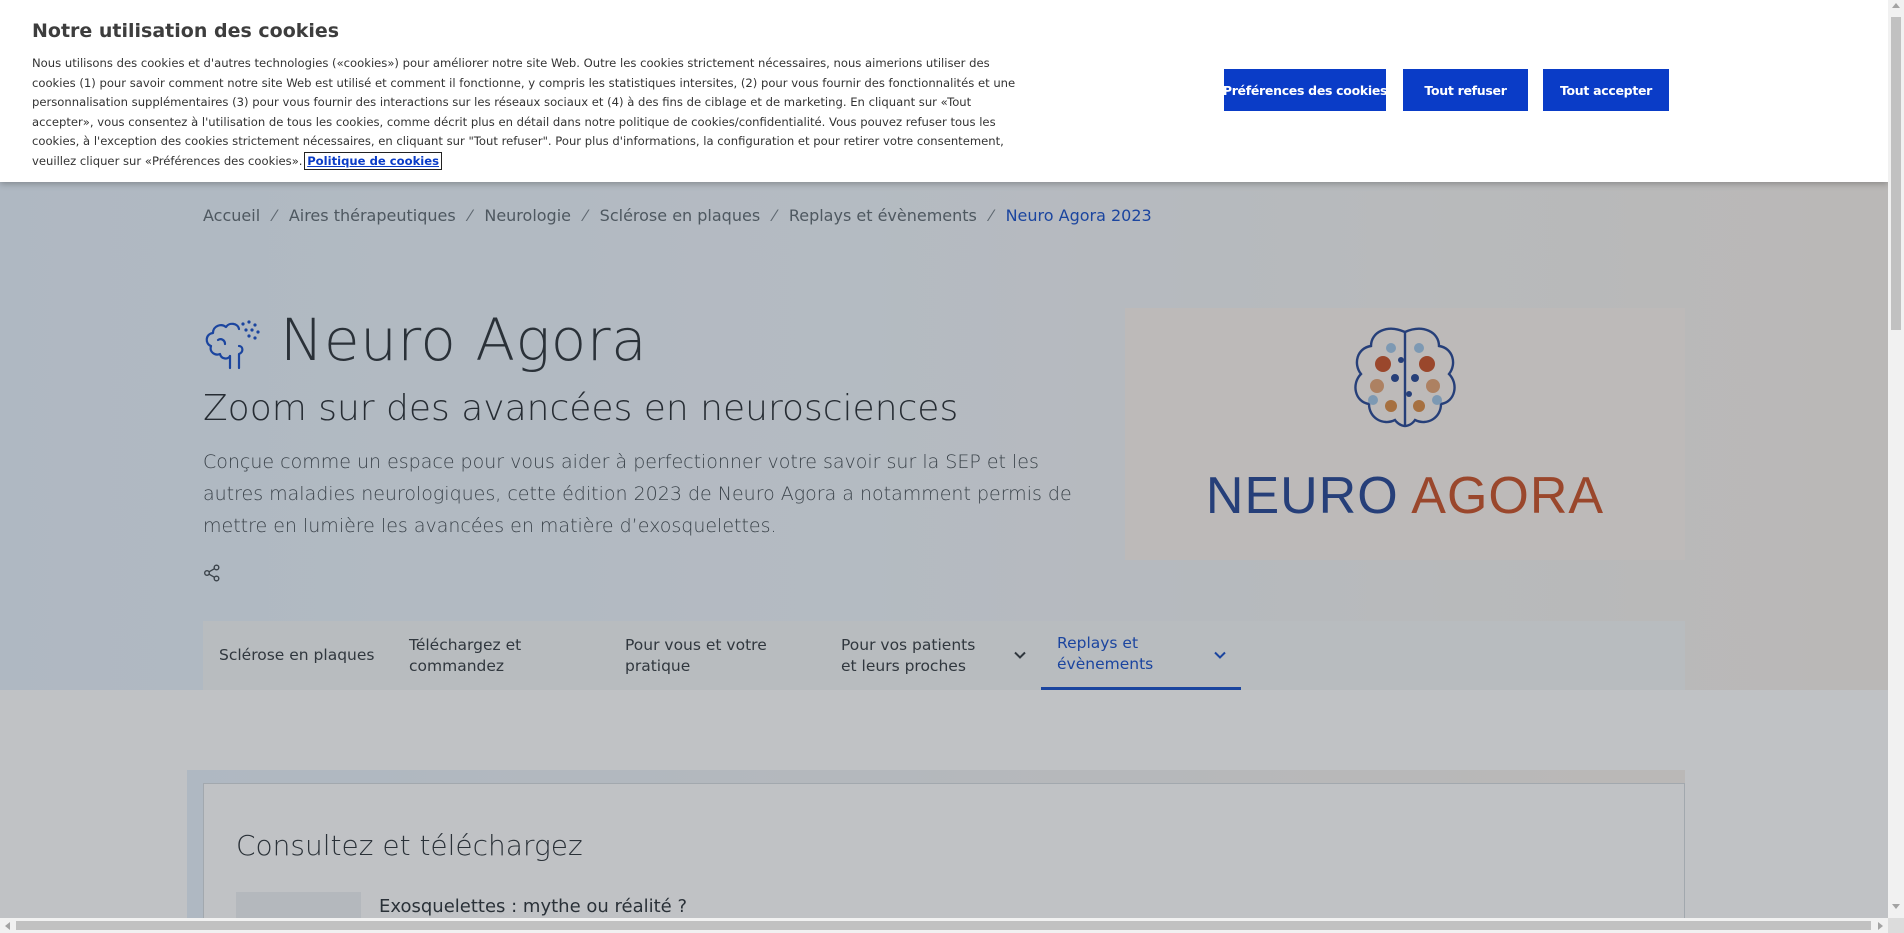 The image size is (1904, 933). I want to click on vertical-scrollbar-thumb, so click(1896, 173).